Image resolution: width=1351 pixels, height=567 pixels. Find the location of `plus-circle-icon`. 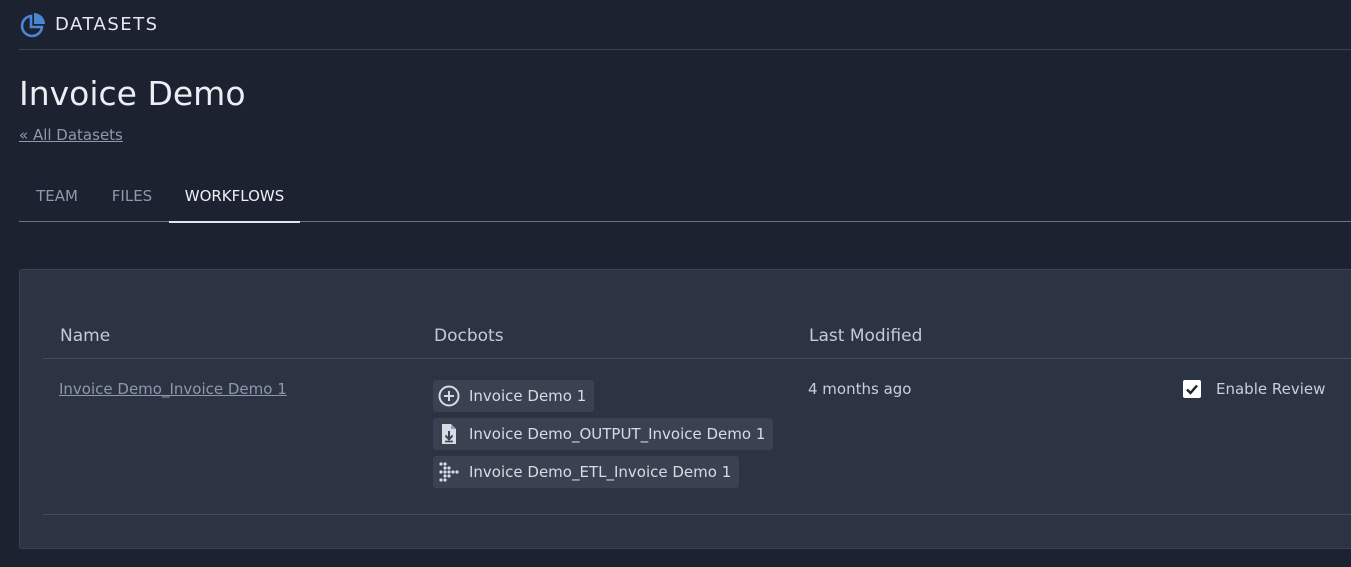

plus-circle-icon is located at coordinates (449, 396).